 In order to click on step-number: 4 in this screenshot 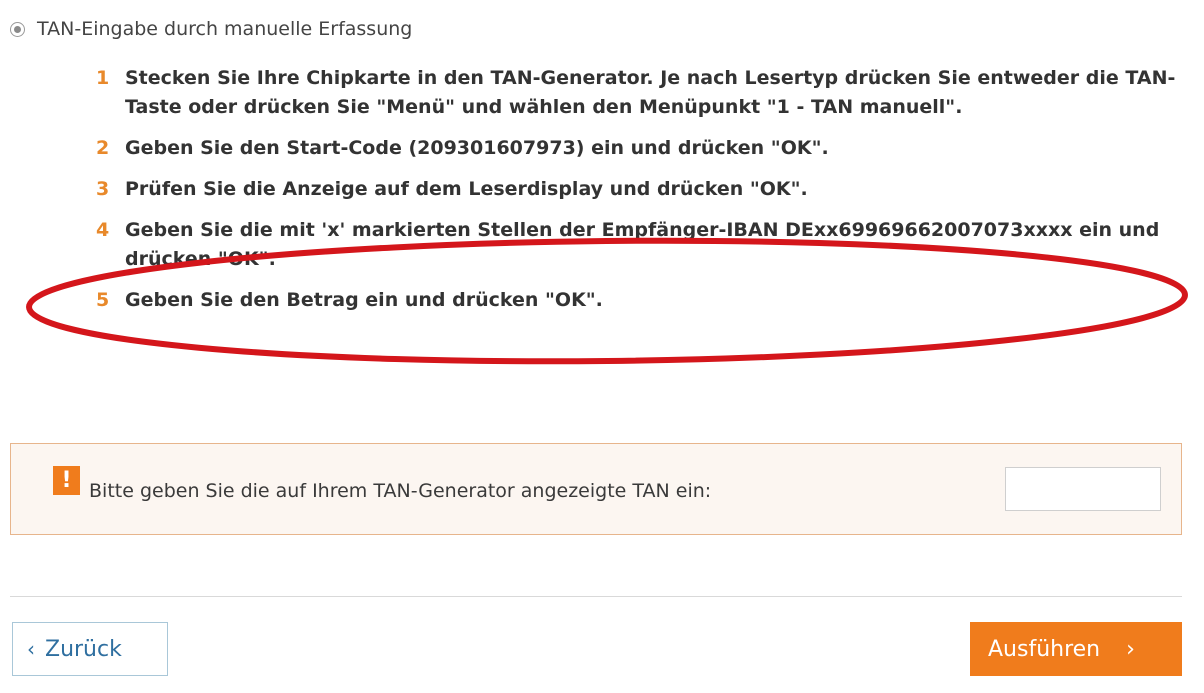, I will do `click(103, 230)`.